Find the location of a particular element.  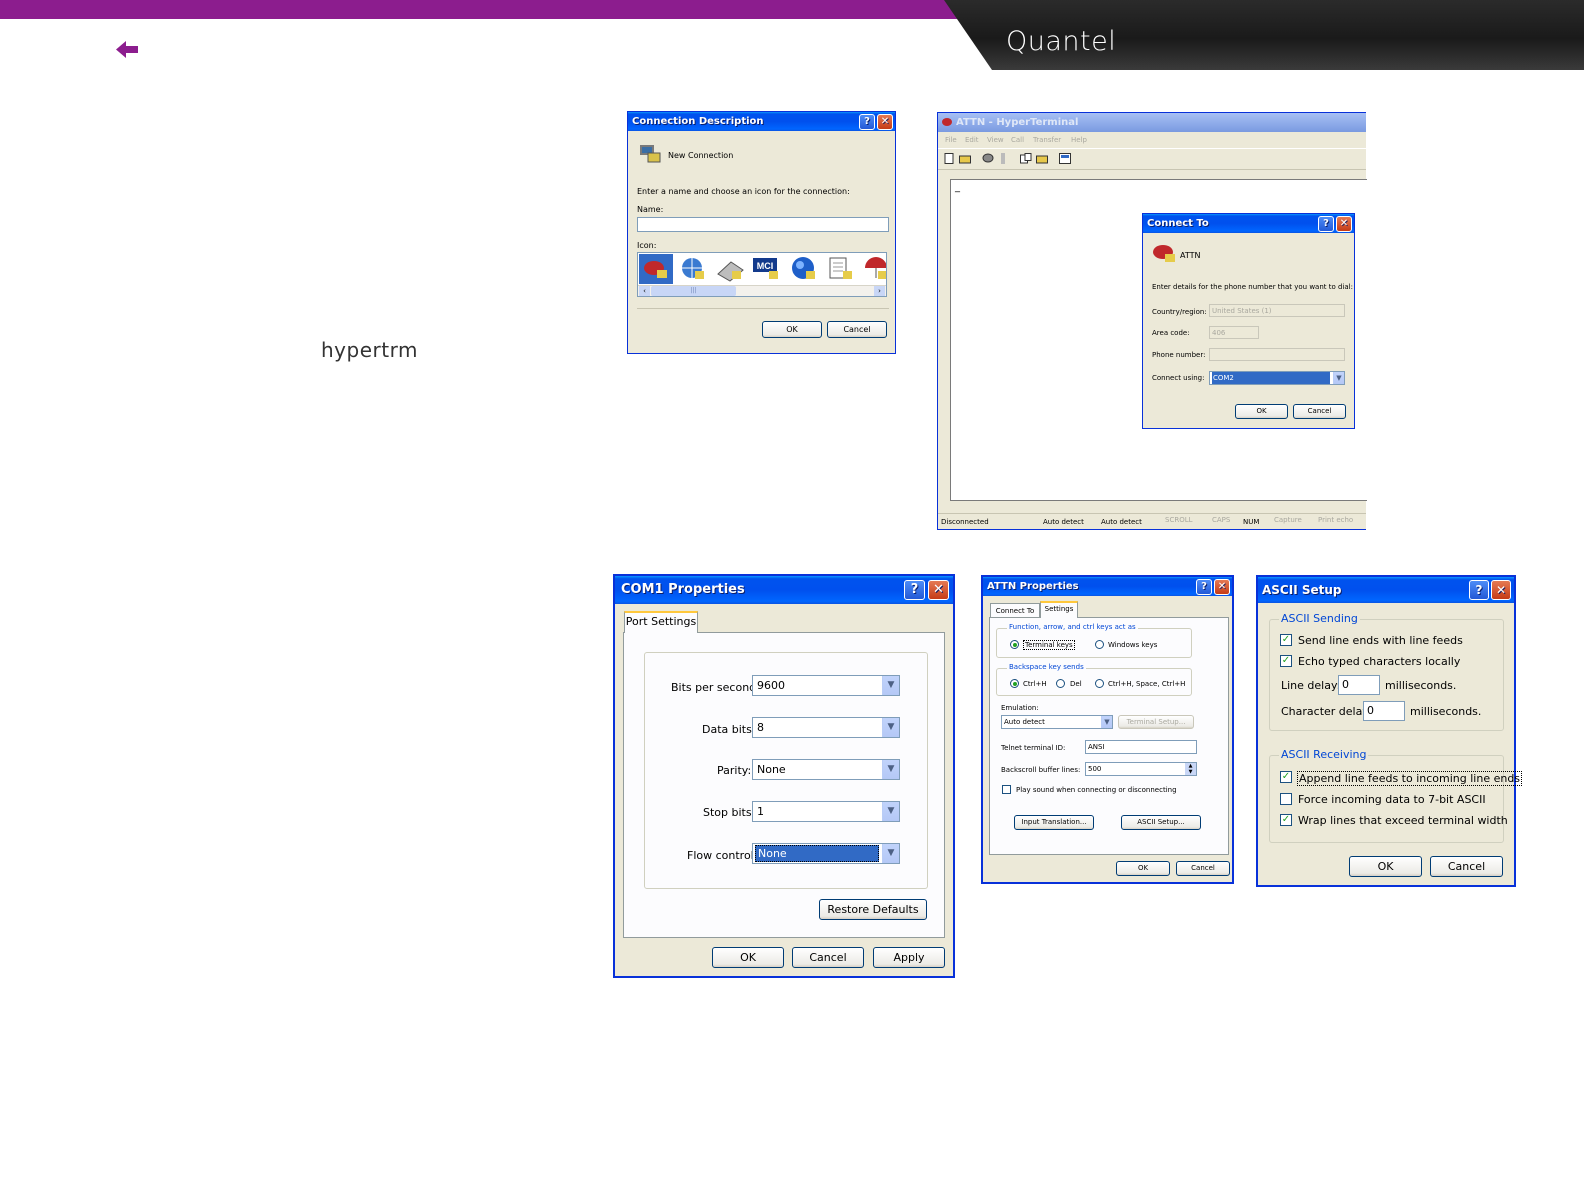

ctrl-h-radio is located at coordinates (1014, 683).